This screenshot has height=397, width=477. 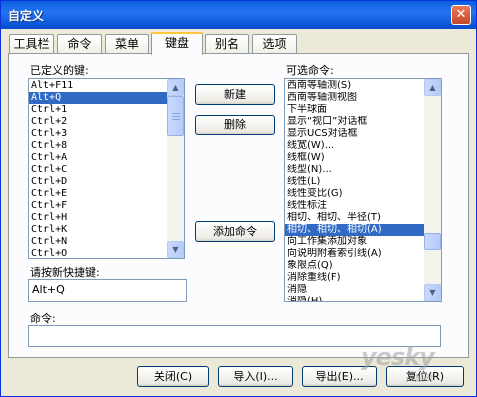 What do you see at coordinates (106, 98) in the screenshot?
I see `list-item: Alt+Q` at bounding box center [106, 98].